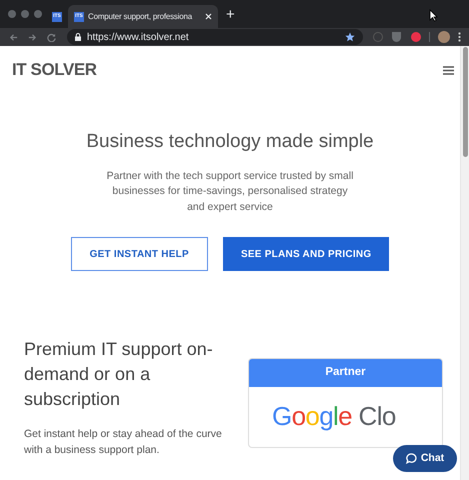 Image resolution: width=469 pixels, height=480 pixels. What do you see at coordinates (25, 14) in the screenshot?
I see `window-minimize-icon` at bounding box center [25, 14].